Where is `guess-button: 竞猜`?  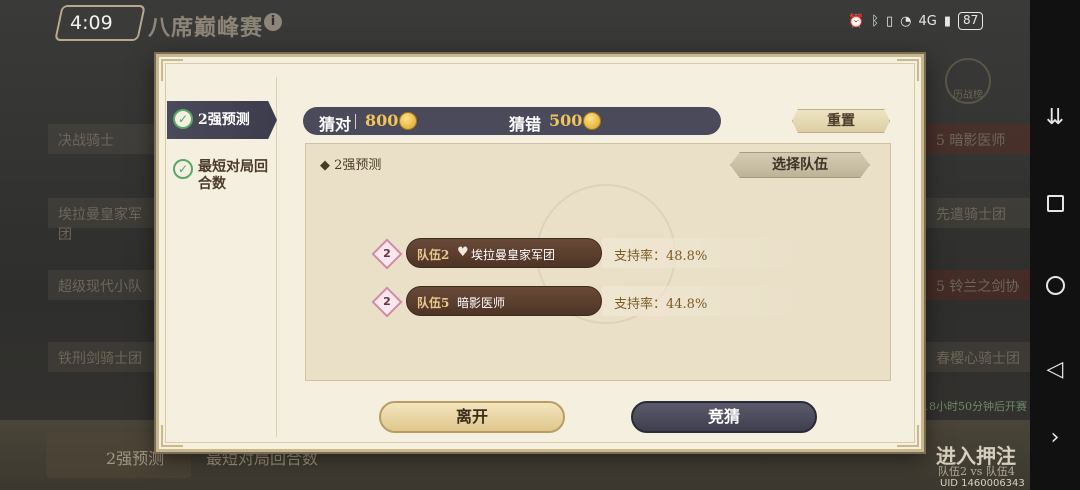
guess-button: 竞猜 is located at coordinates (724, 417).